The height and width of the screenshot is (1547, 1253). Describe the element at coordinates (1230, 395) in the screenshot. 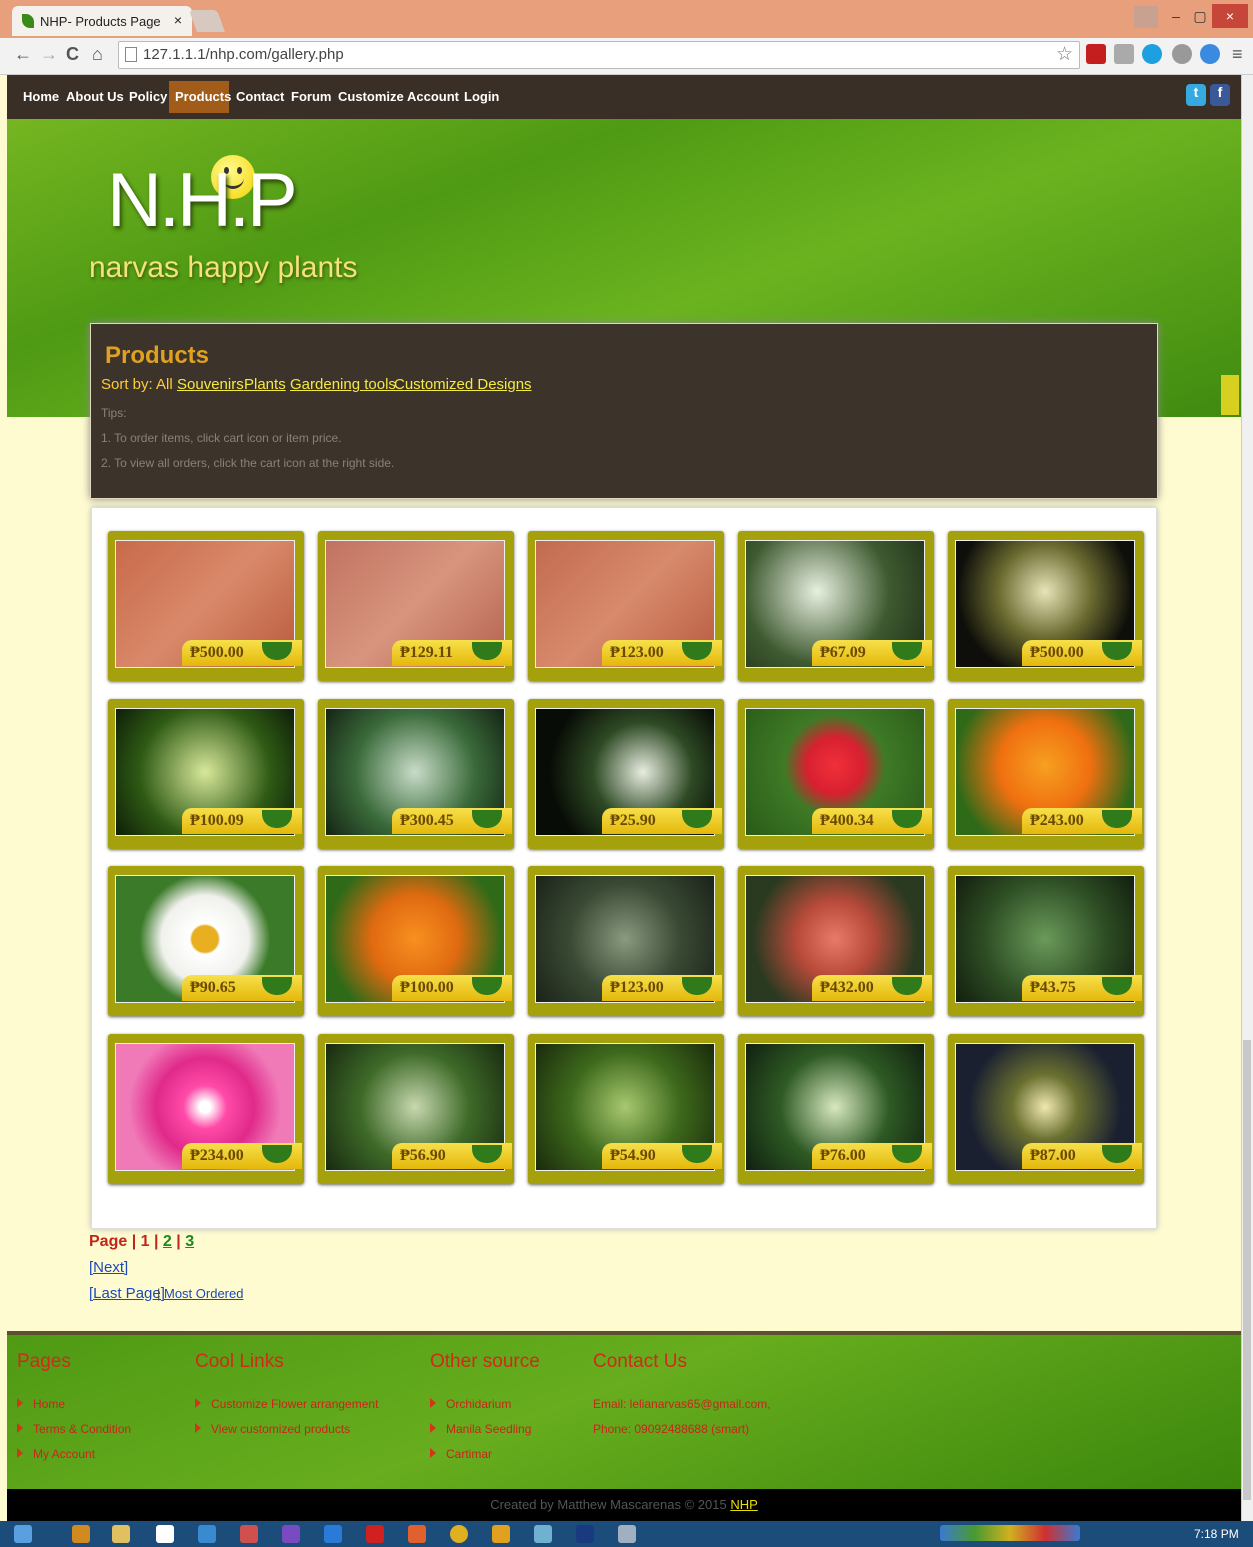

I see `side-cart-icon` at that location.